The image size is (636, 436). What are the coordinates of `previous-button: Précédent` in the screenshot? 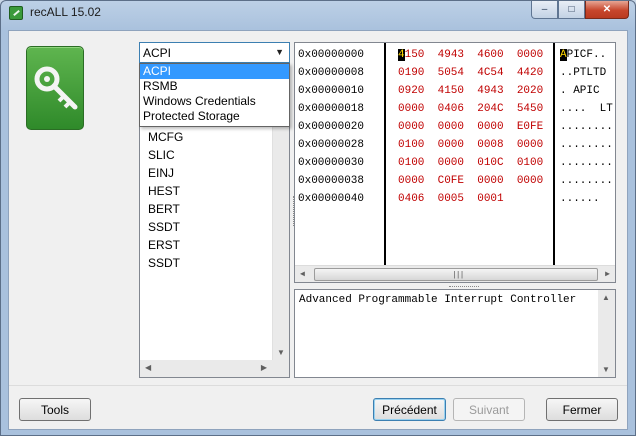 It's located at (409, 409).